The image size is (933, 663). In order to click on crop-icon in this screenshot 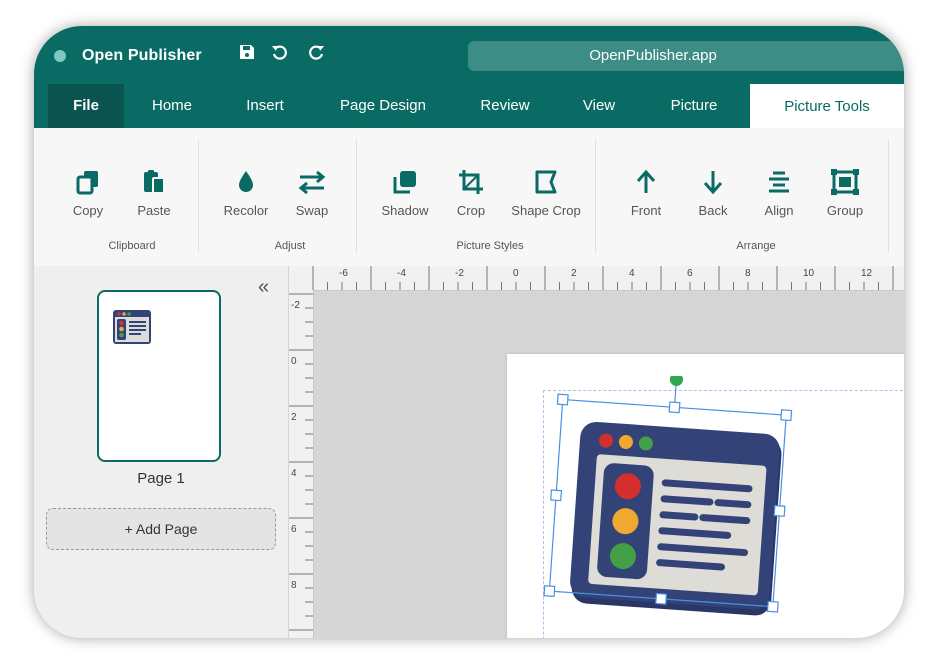, I will do `click(471, 182)`.